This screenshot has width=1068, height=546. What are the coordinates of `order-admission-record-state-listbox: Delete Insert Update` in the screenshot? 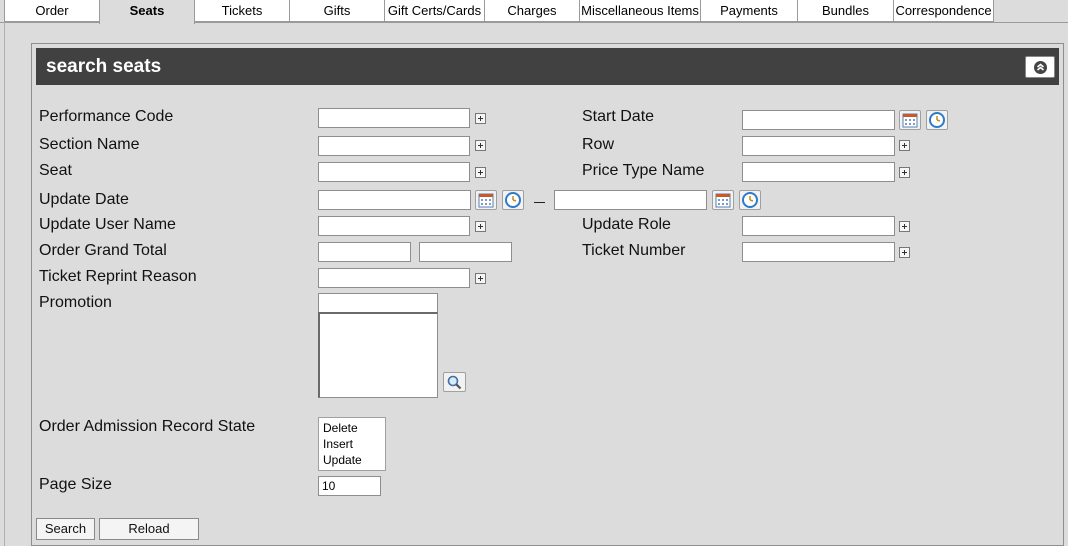 It's located at (352, 444).